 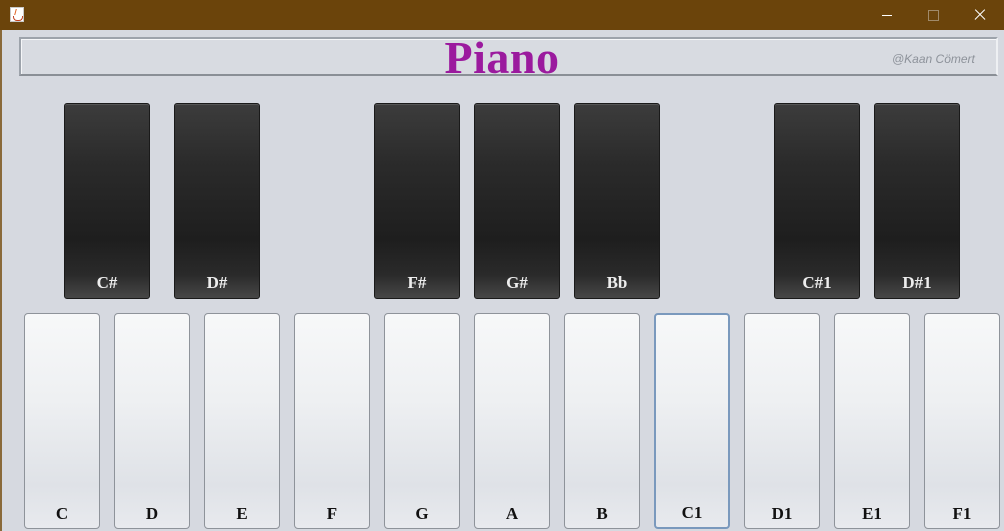 What do you see at coordinates (617, 282) in the screenshot?
I see `key-label: Bb` at bounding box center [617, 282].